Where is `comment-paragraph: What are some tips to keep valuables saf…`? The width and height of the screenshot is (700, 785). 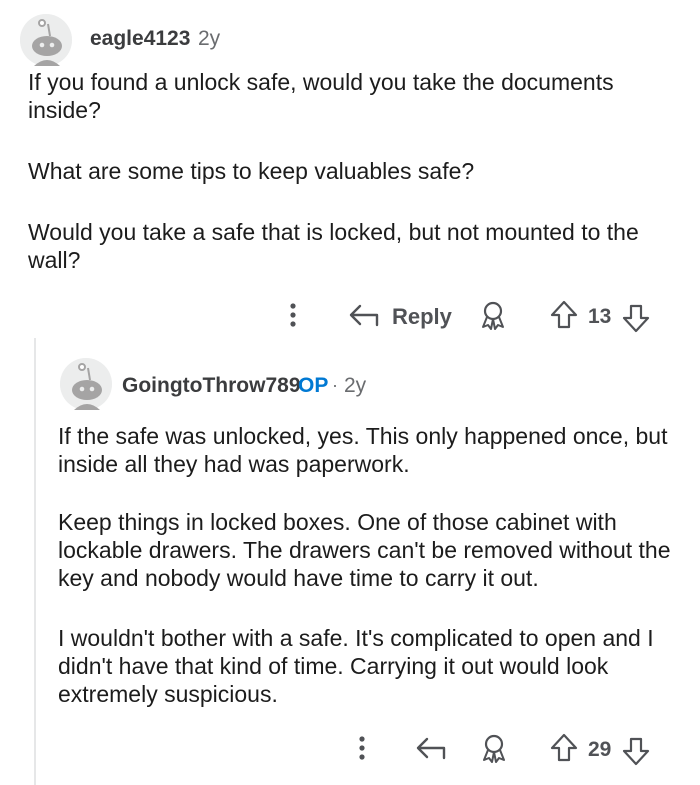 comment-paragraph: What are some tips to keep valuables saf… is located at coordinates (251, 171).